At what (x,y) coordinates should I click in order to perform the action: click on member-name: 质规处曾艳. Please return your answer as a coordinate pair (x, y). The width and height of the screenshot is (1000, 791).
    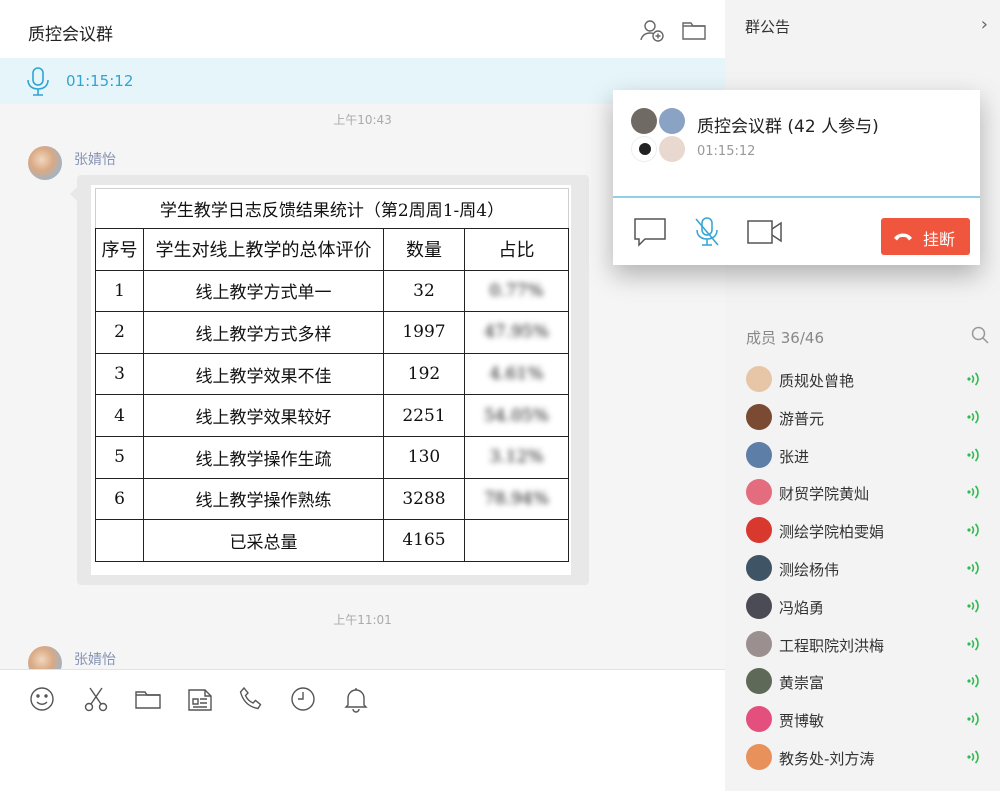
    Looking at the image, I should click on (817, 381).